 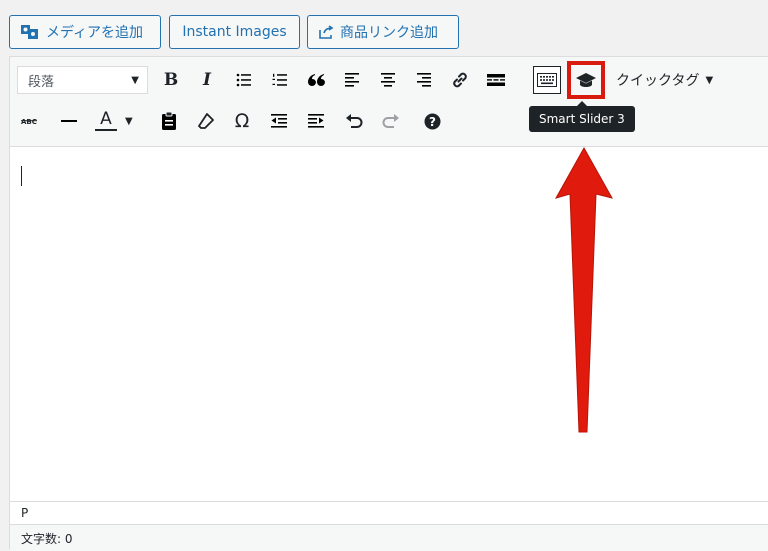 I want to click on numbered-list-icon, so click(x=280, y=80).